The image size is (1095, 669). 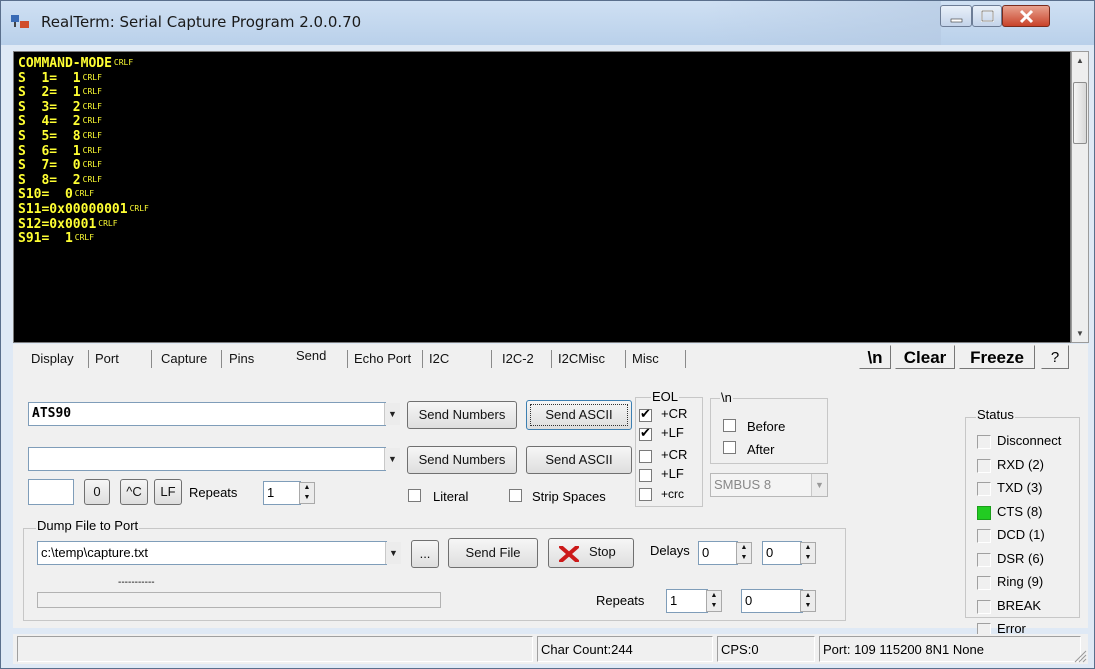 I want to click on terminal-line: S 5= 8 CRLF, so click(x=60, y=136).